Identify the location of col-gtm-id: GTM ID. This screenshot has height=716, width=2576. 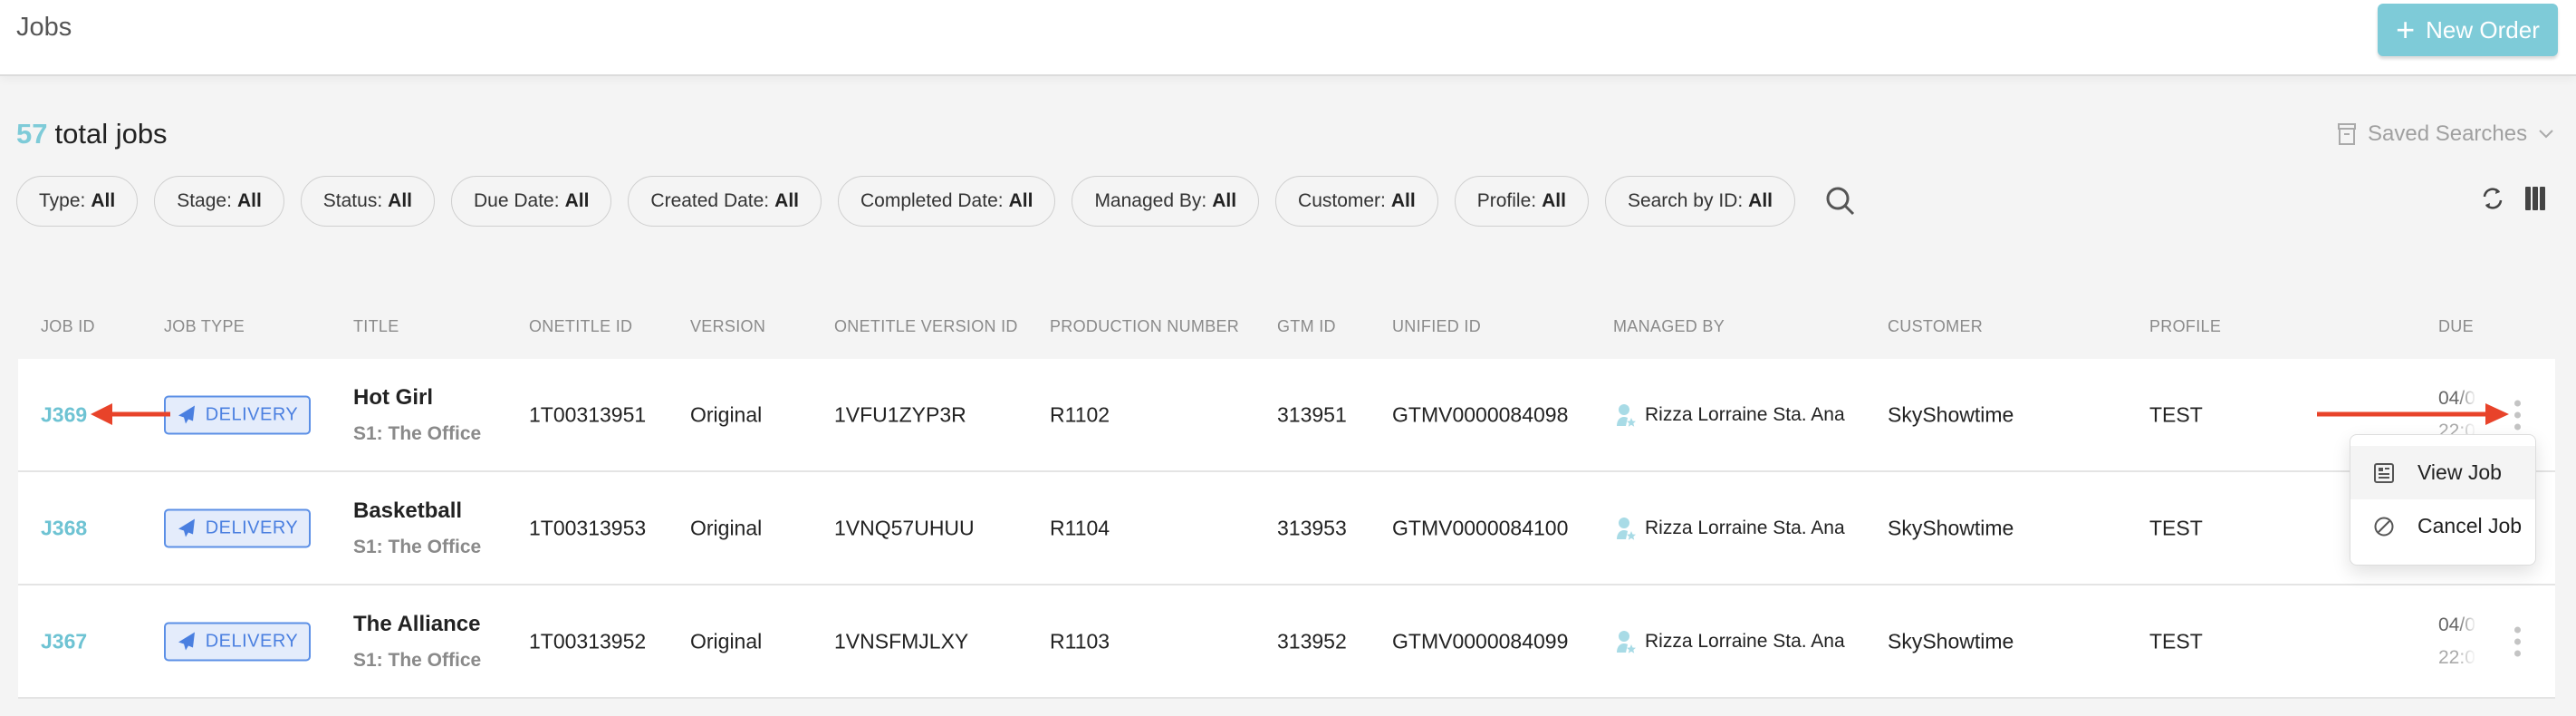
(1306, 326).